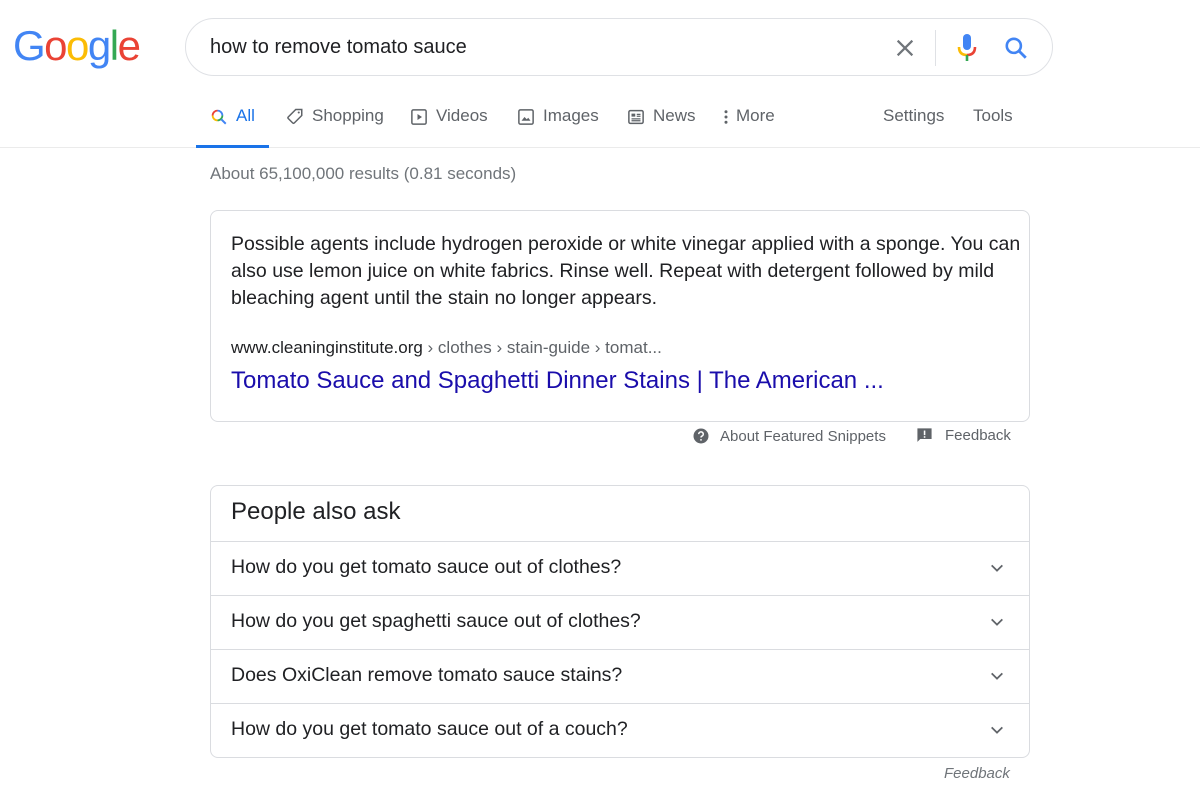 This screenshot has height=808, width=1200. What do you see at coordinates (701, 436) in the screenshot?
I see `help-icon` at bounding box center [701, 436].